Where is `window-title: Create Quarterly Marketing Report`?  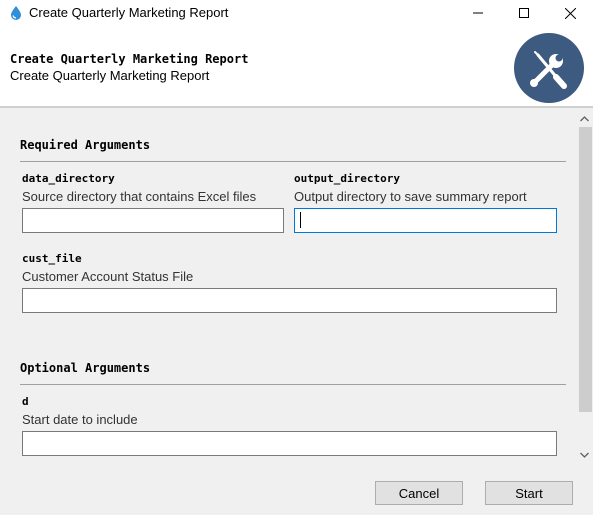
window-title: Create Quarterly Marketing Report is located at coordinates (129, 12).